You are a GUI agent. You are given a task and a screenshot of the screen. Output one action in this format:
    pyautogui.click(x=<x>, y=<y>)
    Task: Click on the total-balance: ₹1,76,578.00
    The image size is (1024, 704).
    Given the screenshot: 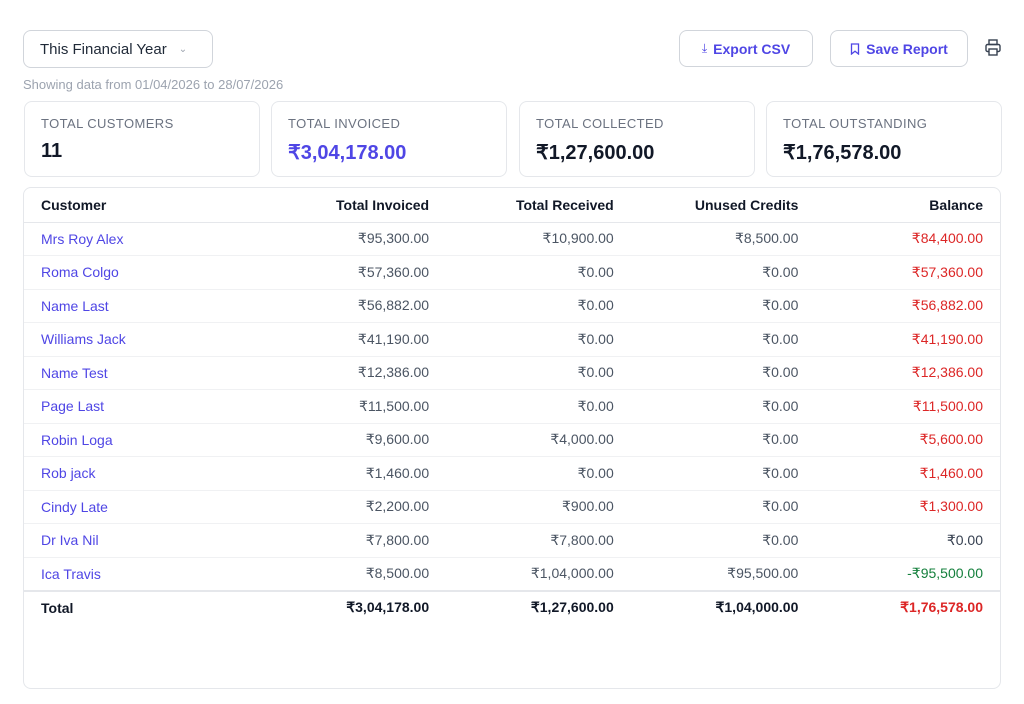 What is the action you would take?
    pyautogui.click(x=899, y=606)
    